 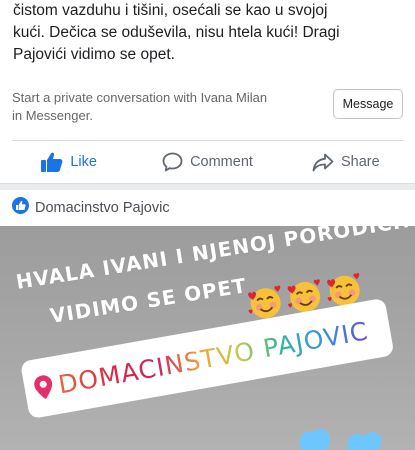 What do you see at coordinates (207, 186) in the screenshot?
I see `section-divider` at bounding box center [207, 186].